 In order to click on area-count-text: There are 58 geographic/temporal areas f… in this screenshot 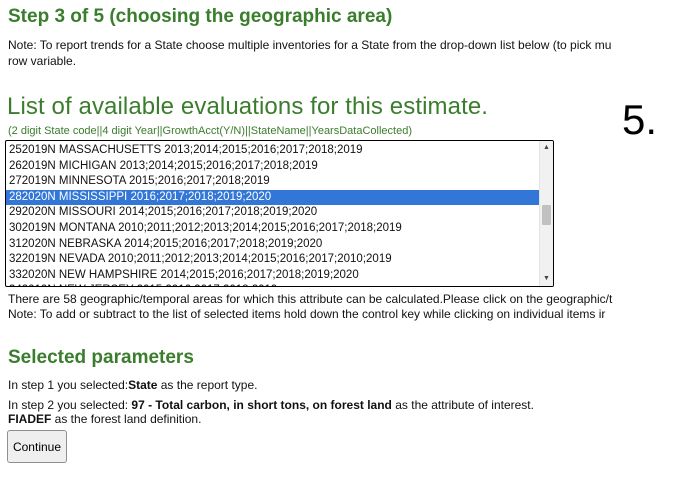, I will do `click(310, 299)`.